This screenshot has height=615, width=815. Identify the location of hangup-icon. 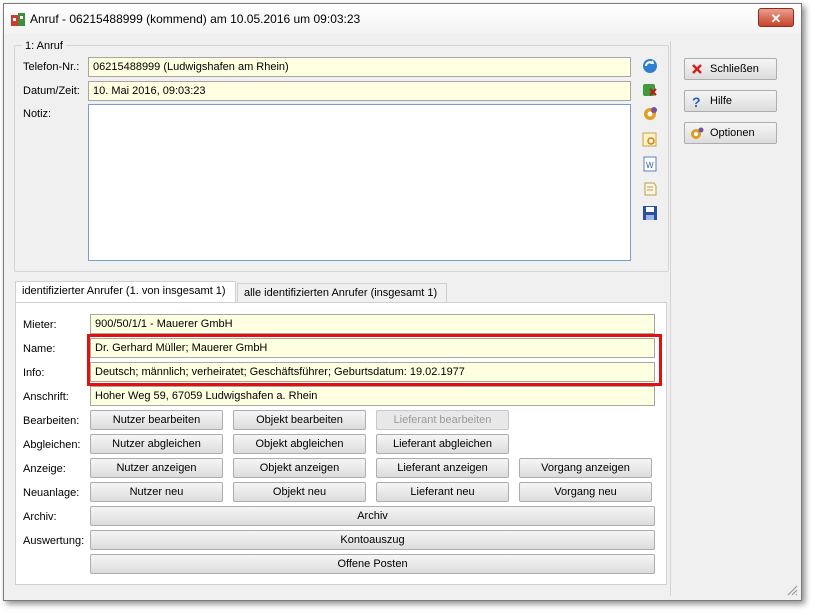
(650, 90).